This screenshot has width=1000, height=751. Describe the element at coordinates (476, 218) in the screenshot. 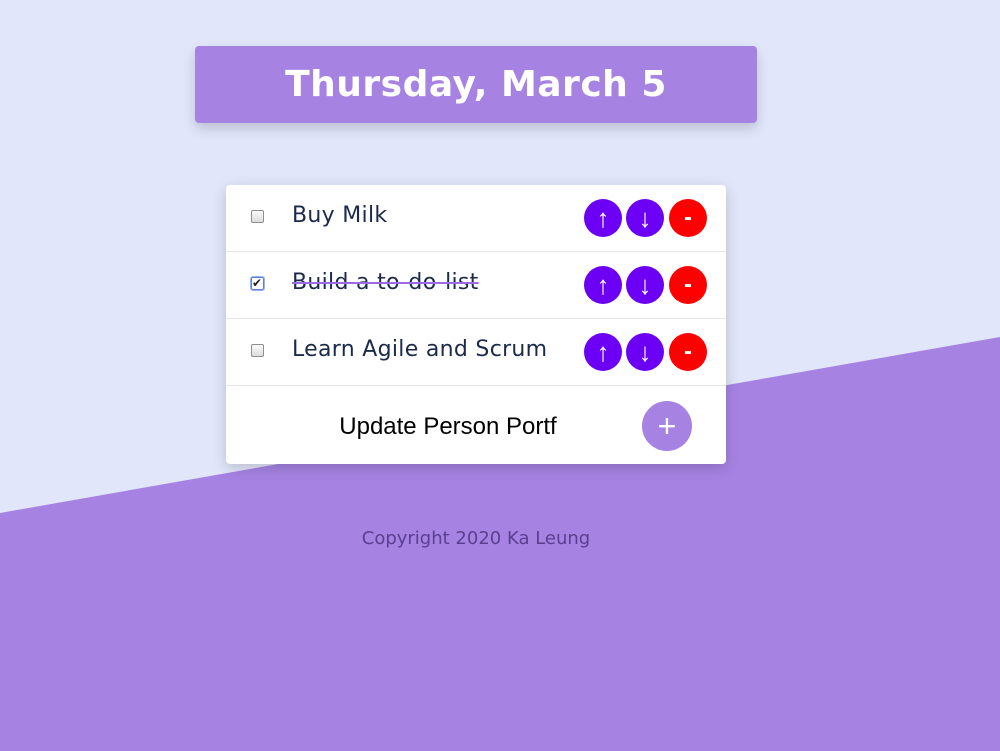

I see `list-item: Buy Milk ↑ ↓ -` at that location.